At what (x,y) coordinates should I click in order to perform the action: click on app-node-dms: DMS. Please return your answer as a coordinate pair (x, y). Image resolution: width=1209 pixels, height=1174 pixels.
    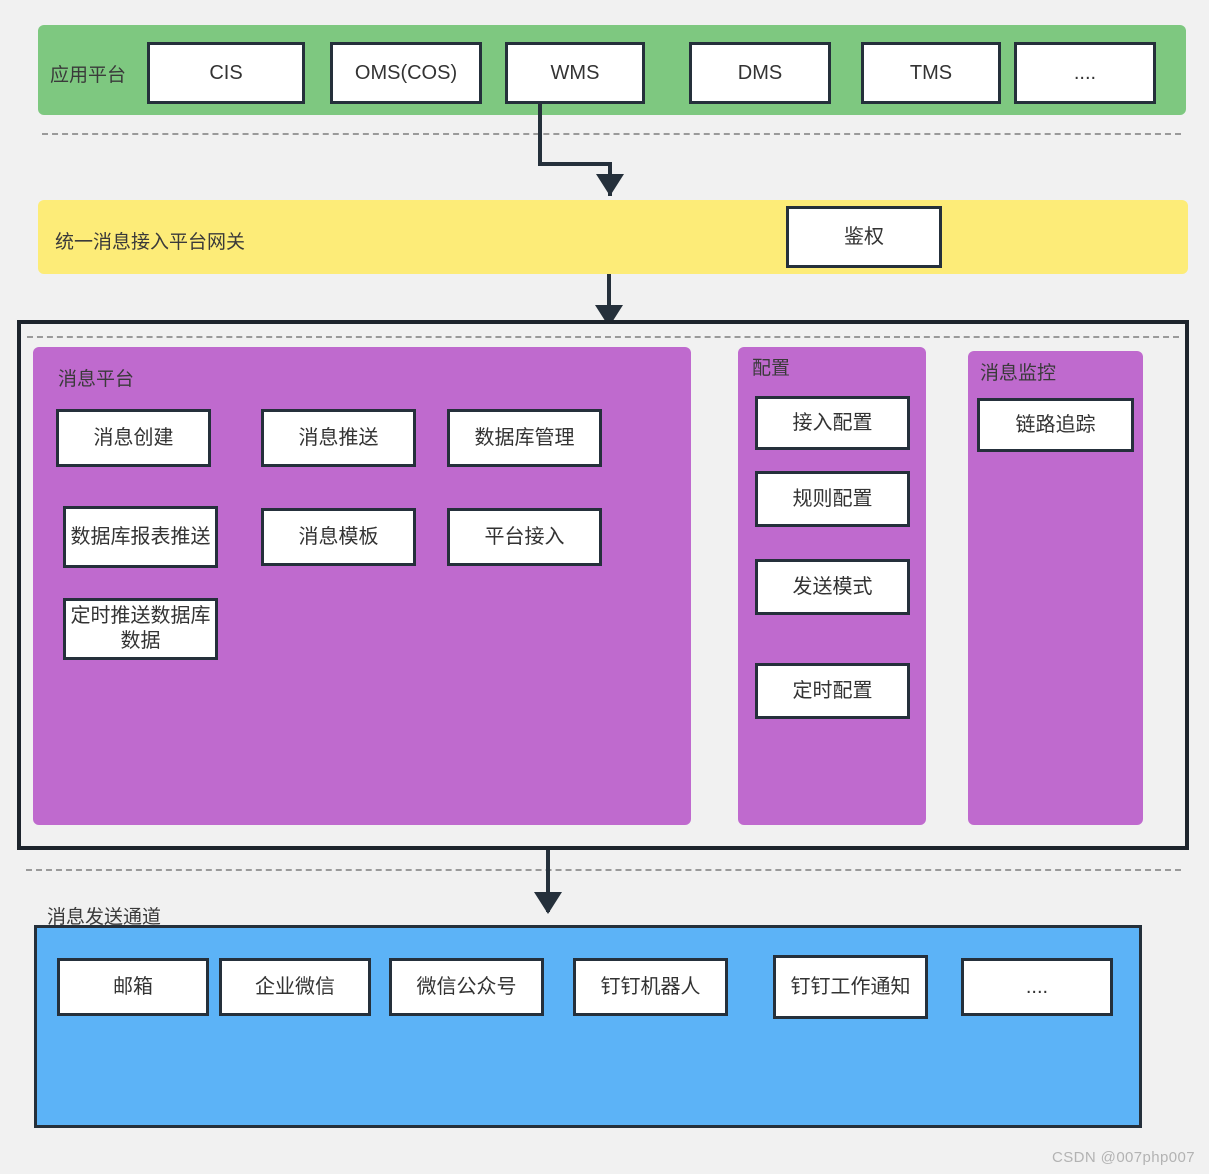
    Looking at the image, I should click on (760, 73).